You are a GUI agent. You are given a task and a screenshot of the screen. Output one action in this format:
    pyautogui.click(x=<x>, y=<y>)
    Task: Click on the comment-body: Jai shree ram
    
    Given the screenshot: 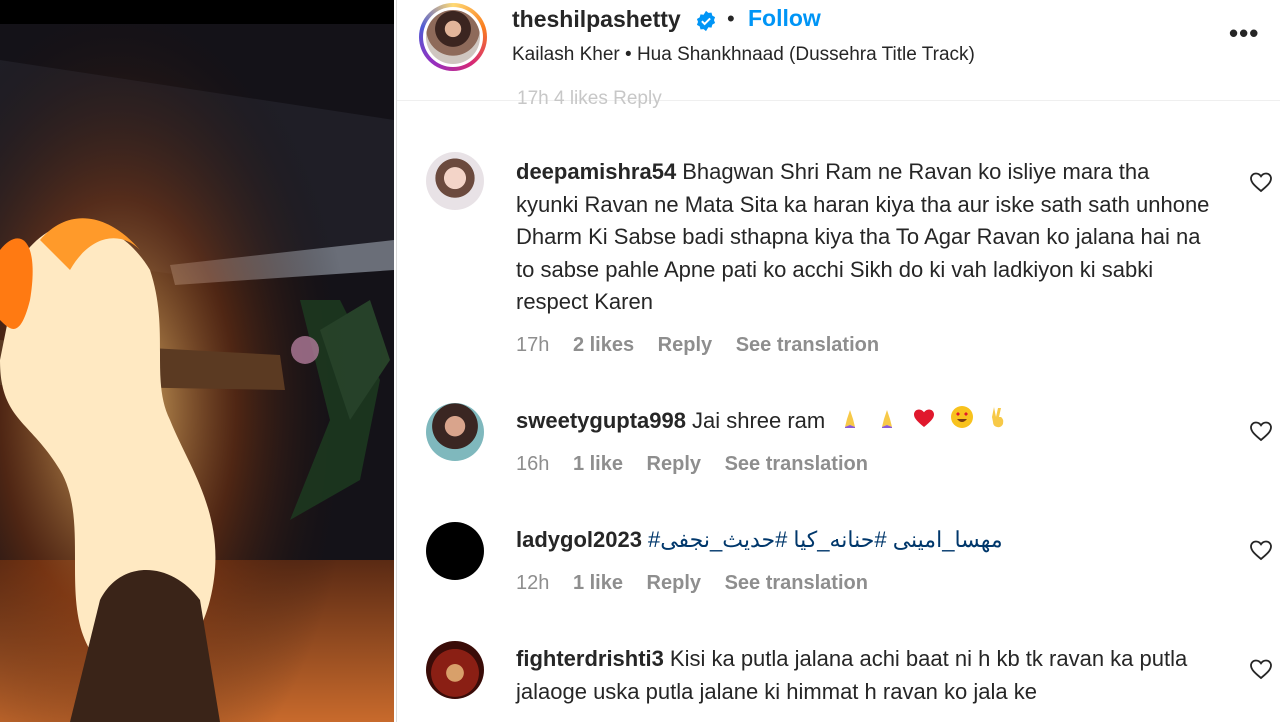 What is the action you would take?
    pyautogui.click(x=758, y=420)
    